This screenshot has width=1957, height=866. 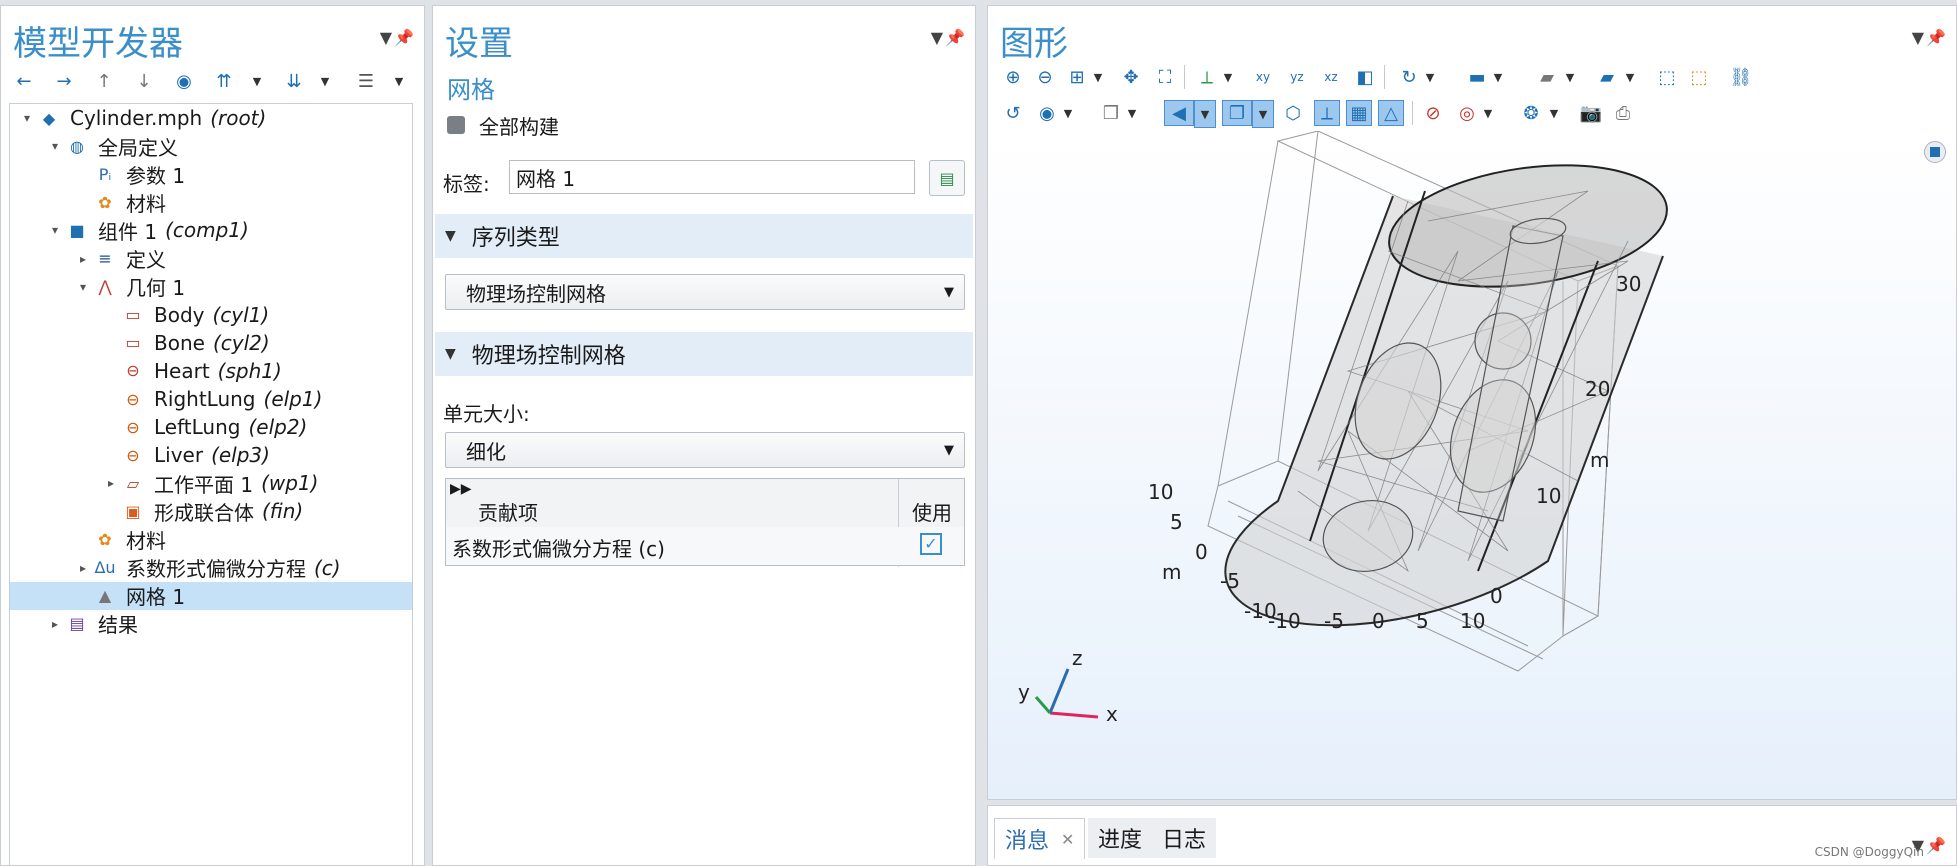 What do you see at coordinates (1477, 77) in the screenshot?
I see `select-object-icon: ▬` at bounding box center [1477, 77].